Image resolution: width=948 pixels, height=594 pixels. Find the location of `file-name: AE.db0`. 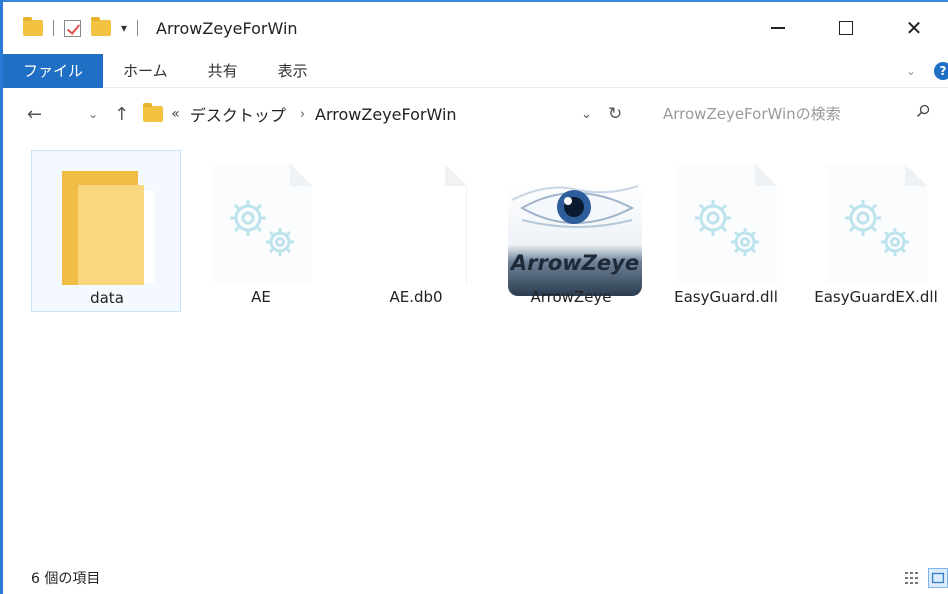

file-name: AE.db0 is located at coordinates (416, 297).